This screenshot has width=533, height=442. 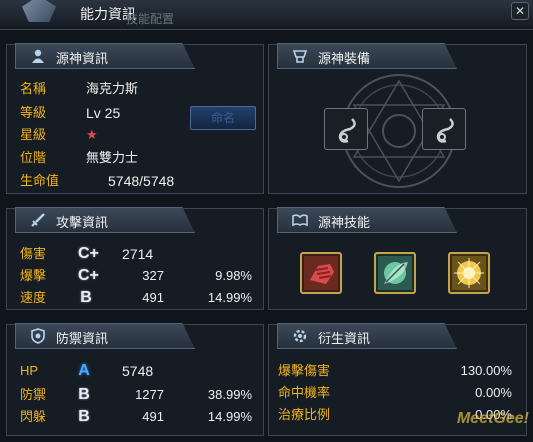 I want to click on shield-icon, so click(x=38, y=336).